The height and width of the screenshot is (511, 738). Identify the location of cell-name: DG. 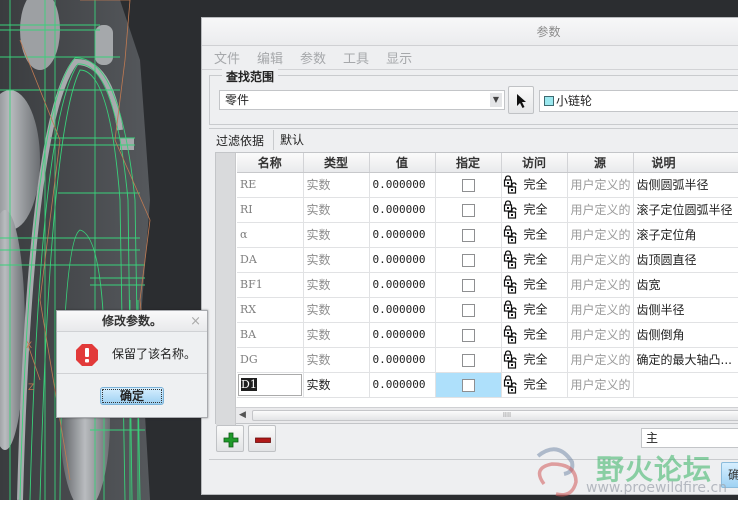
(270, 360).